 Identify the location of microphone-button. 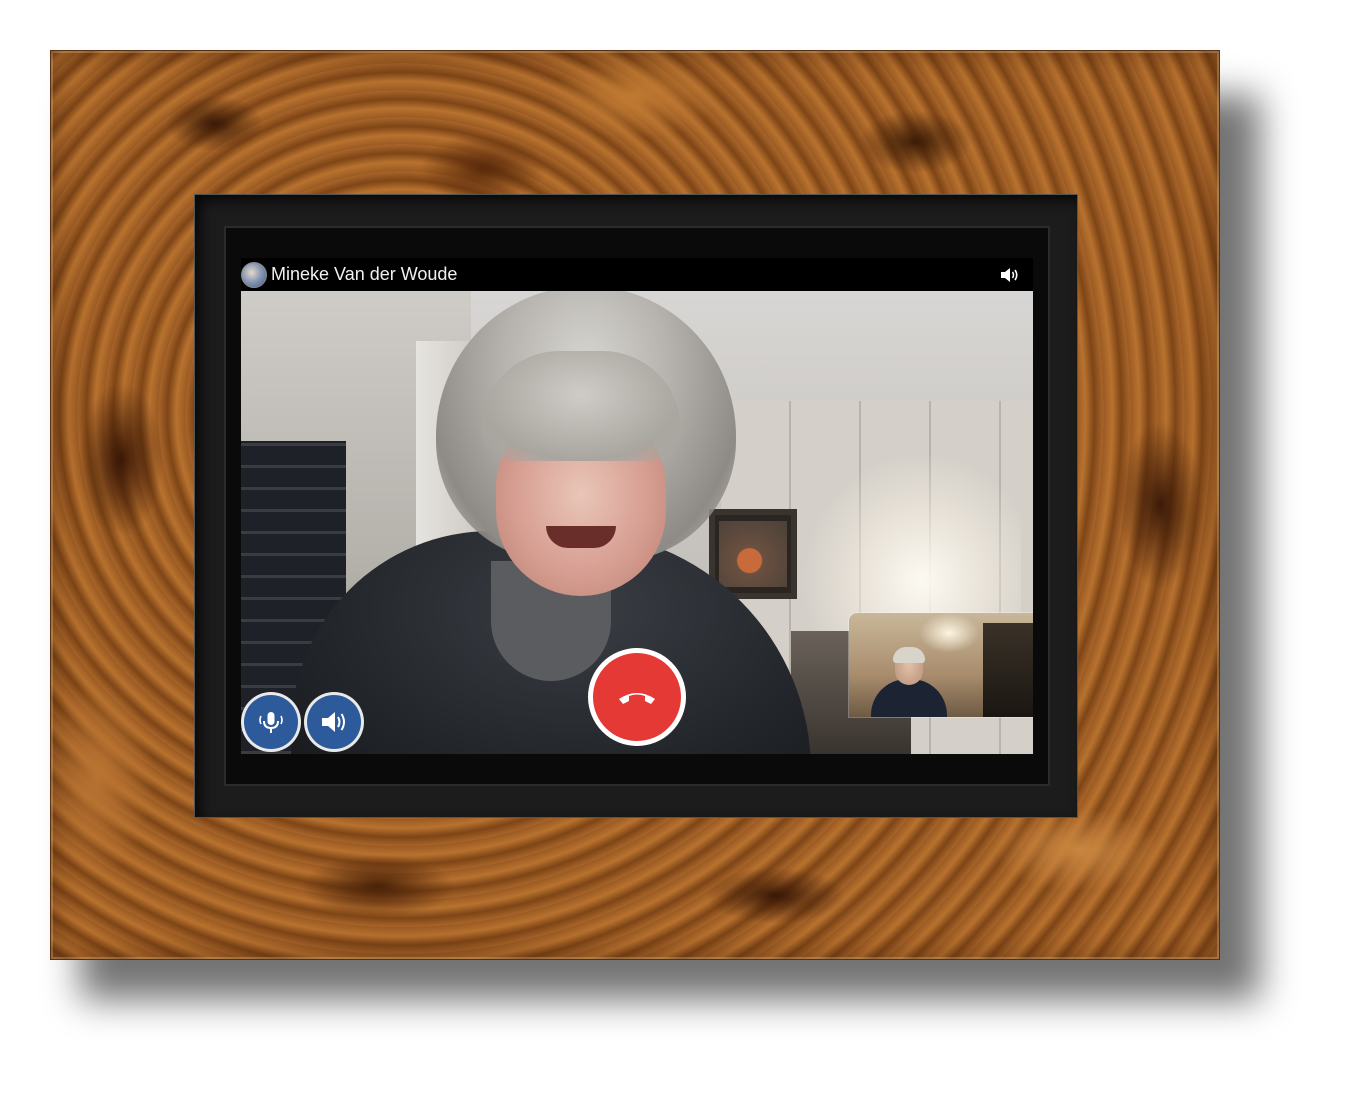
(271, 722).